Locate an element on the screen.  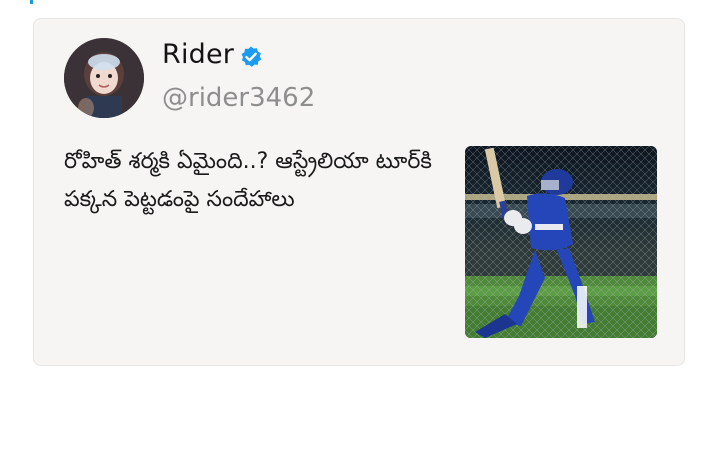
cricket-batsman-photo is located at coordinates (561, 242).